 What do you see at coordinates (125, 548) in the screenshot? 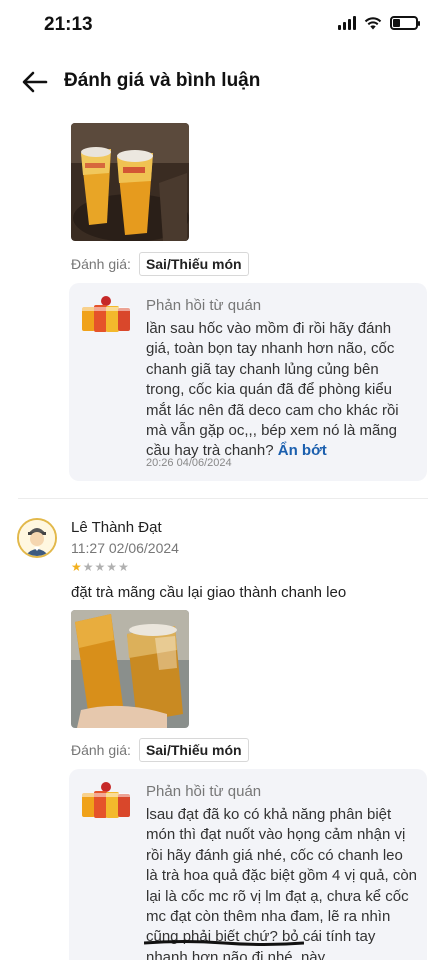
I see `review-time: 11:27 02/06/2024` at bounding box center [125, 548].